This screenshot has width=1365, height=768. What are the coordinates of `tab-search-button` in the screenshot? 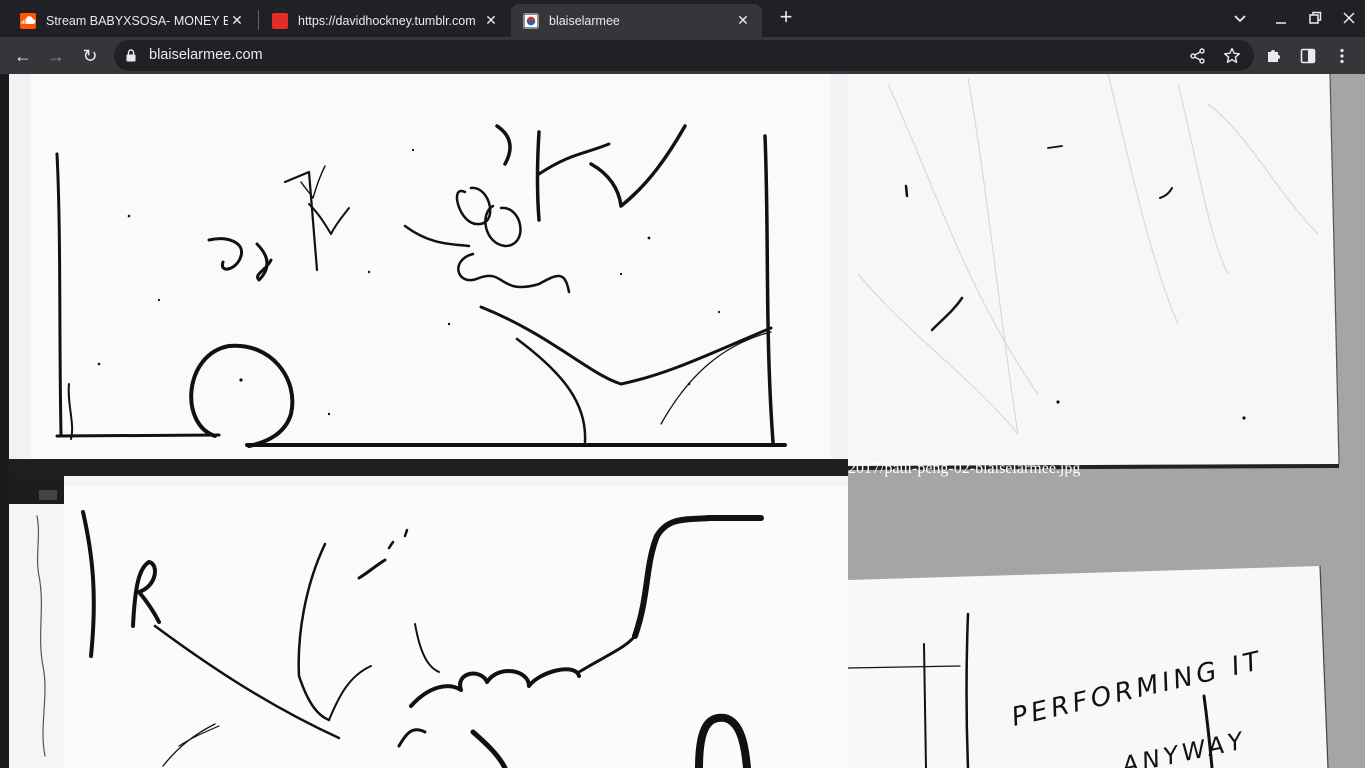 It's located at (1240, 18).